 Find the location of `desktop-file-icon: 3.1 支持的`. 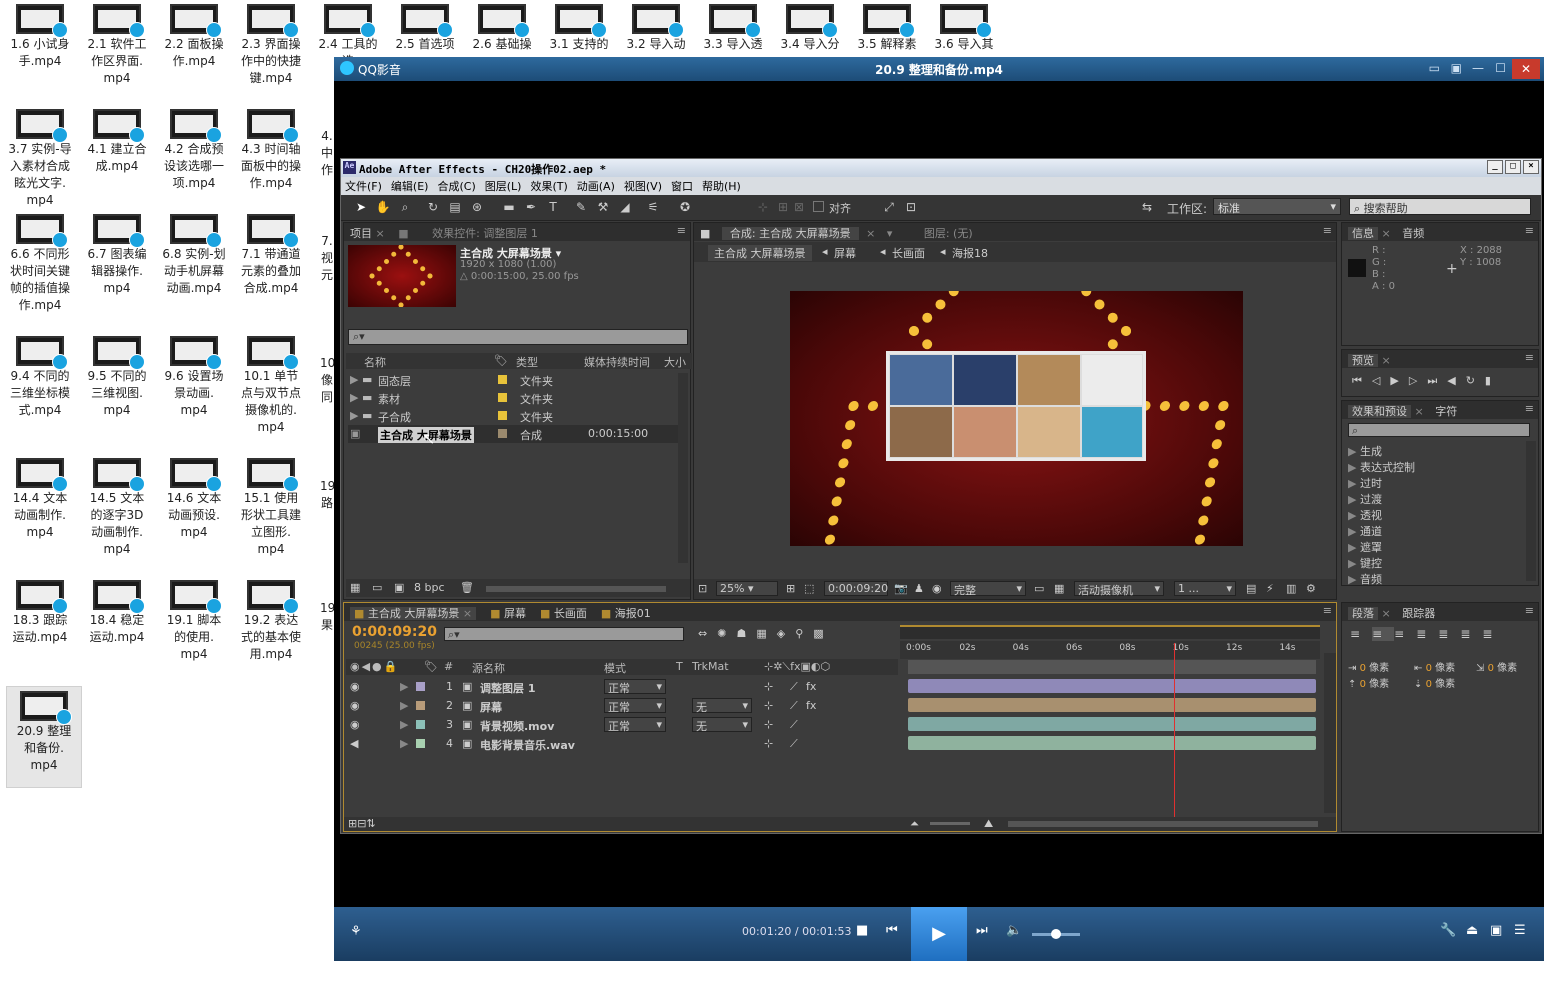

desktop-file-icon: 3.1 支持的 is located at coordinates (579, 26).